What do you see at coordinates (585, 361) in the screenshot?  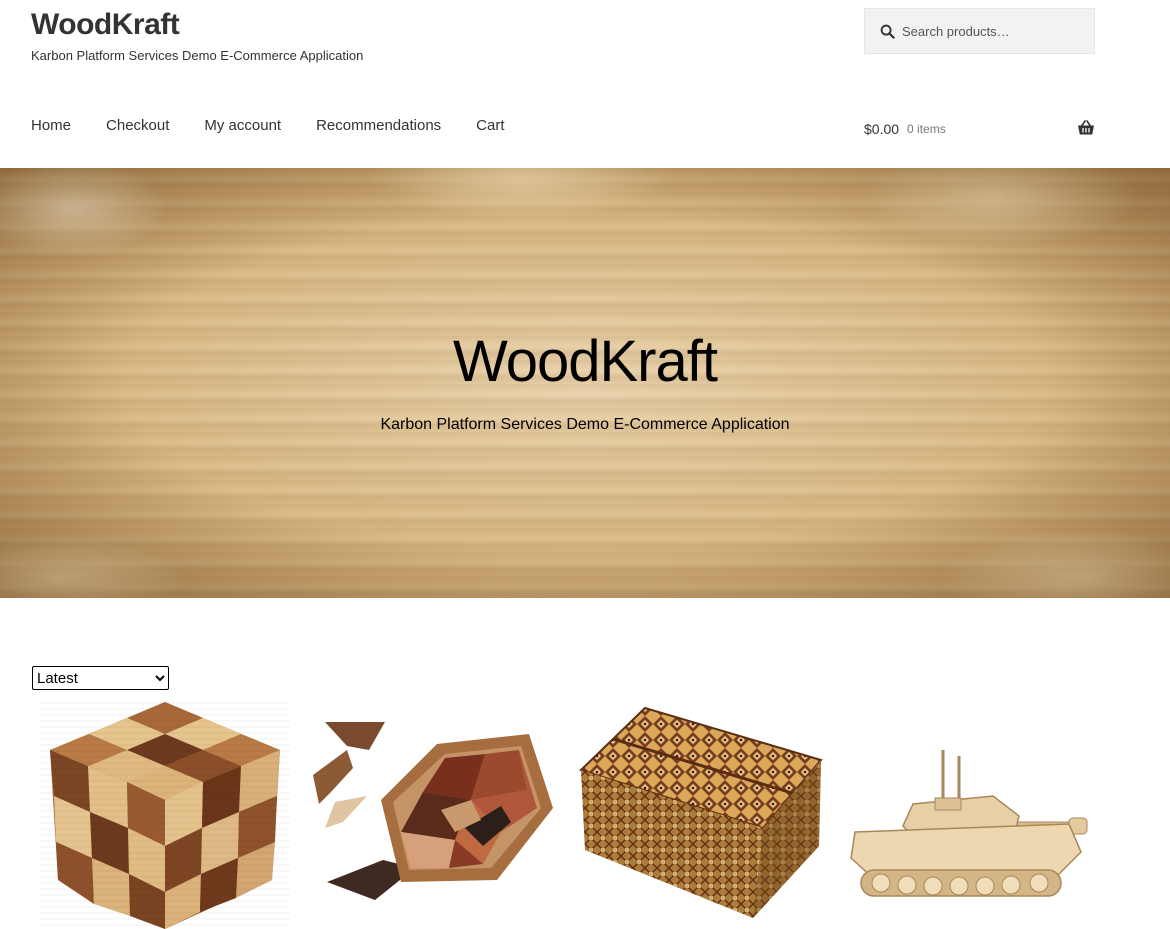 I see `hero-title: WoodKraft` at bounding box center [585, 361].